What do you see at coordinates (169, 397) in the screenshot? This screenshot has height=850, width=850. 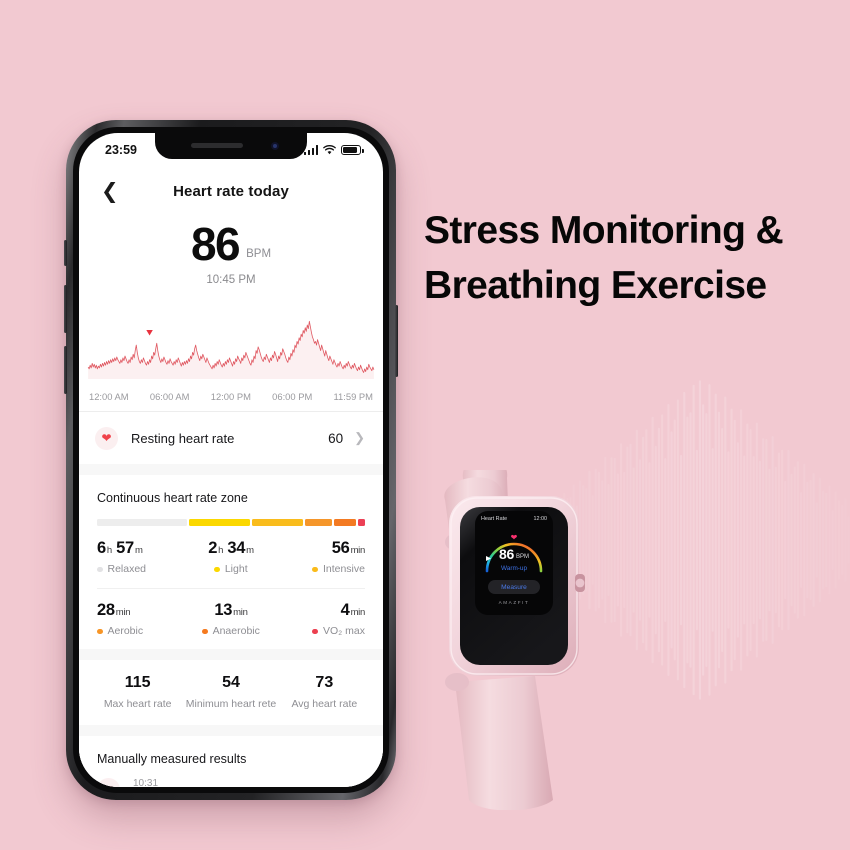 I see `x-tick-1: 06:00 AM` at bounding box center [169, 397].